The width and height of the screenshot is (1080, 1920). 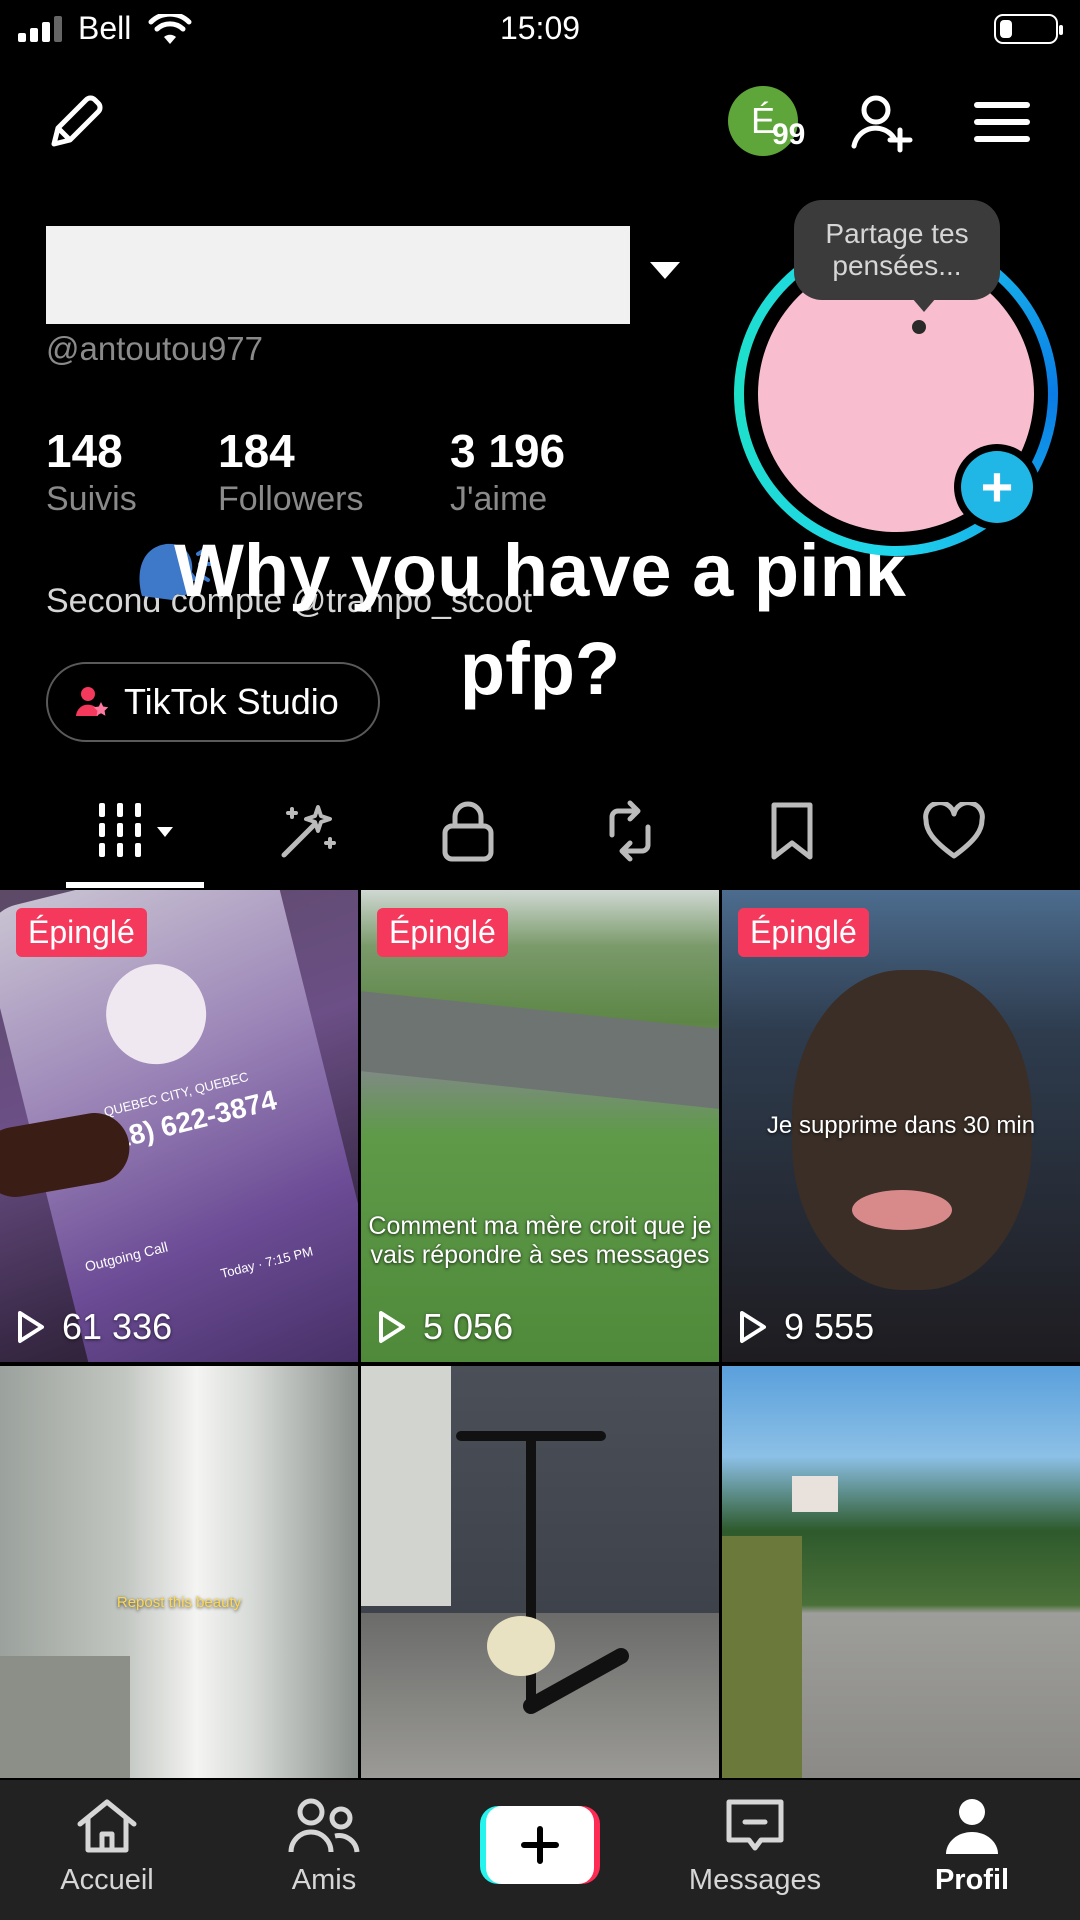 I want to click on bookmark-icon, so click(x=792, y=831).